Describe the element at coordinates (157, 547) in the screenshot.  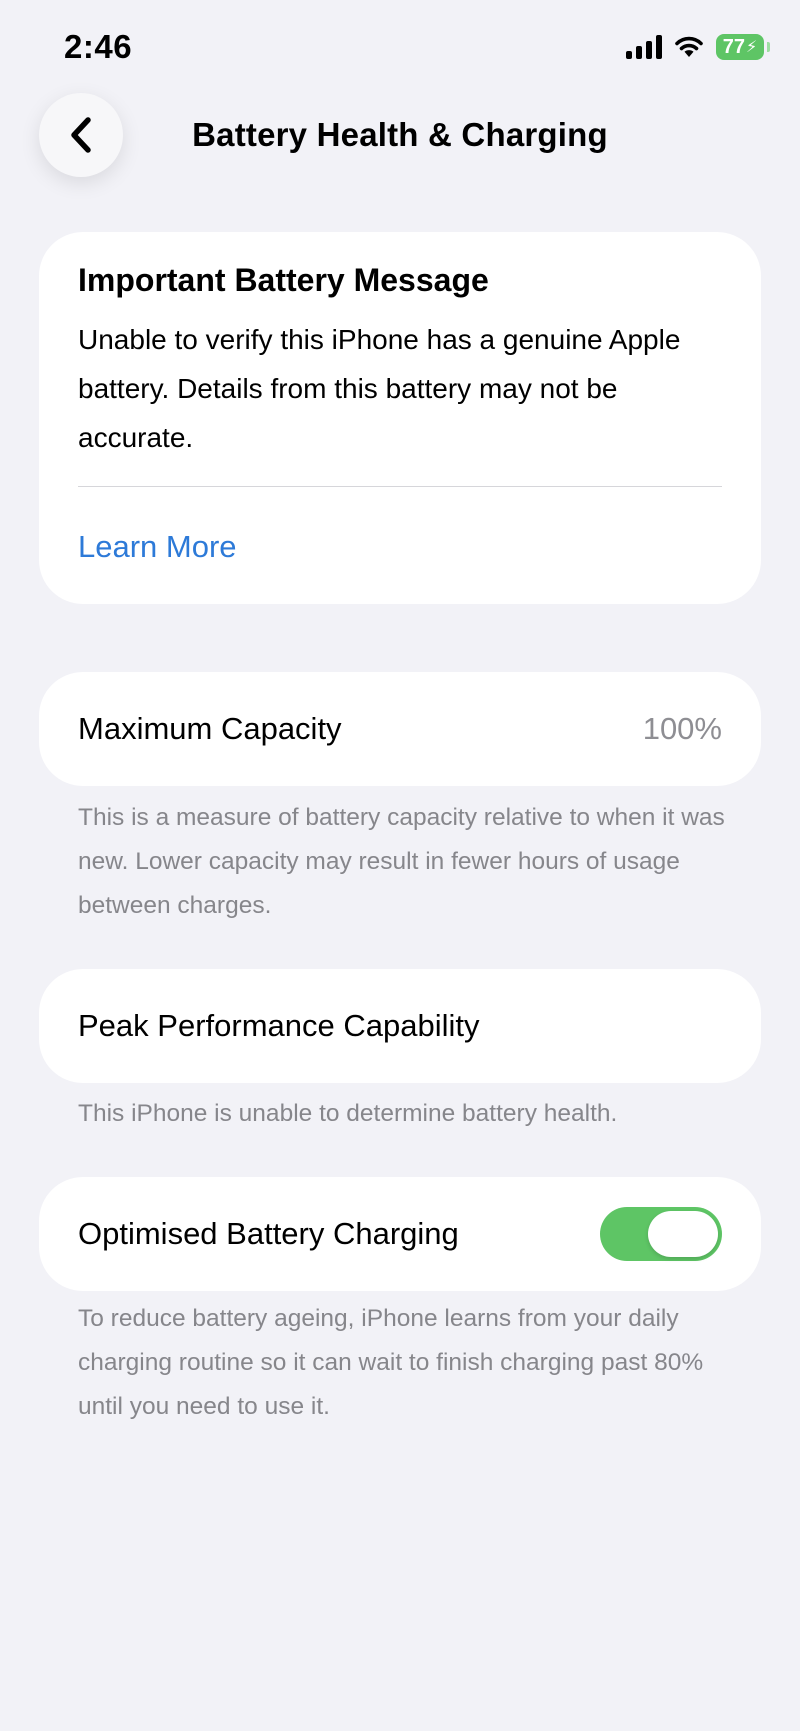
I see `learn-more-link: Learn More` at that location.